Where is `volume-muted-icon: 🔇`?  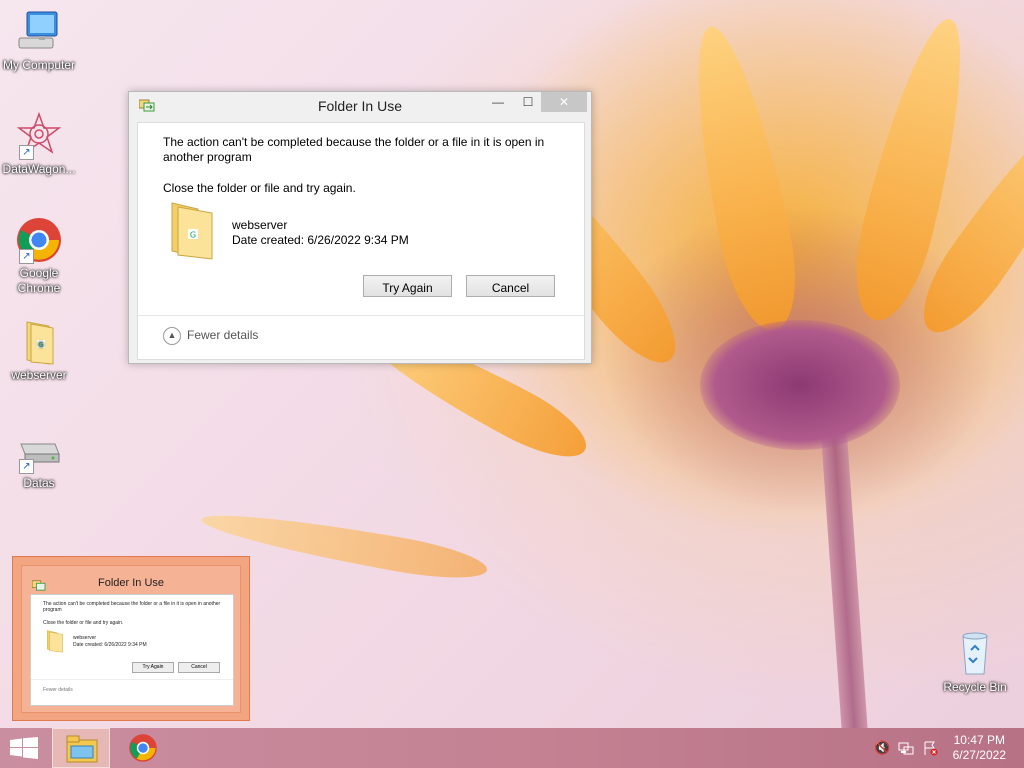
volume-muted-icon: 🔇 is located at coordinates (882, 748).